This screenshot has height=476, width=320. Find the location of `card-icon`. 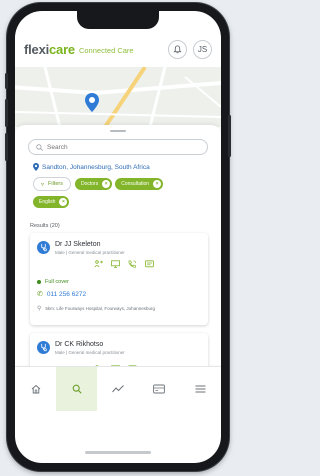

card-icon is located at coordinates (159, 389).